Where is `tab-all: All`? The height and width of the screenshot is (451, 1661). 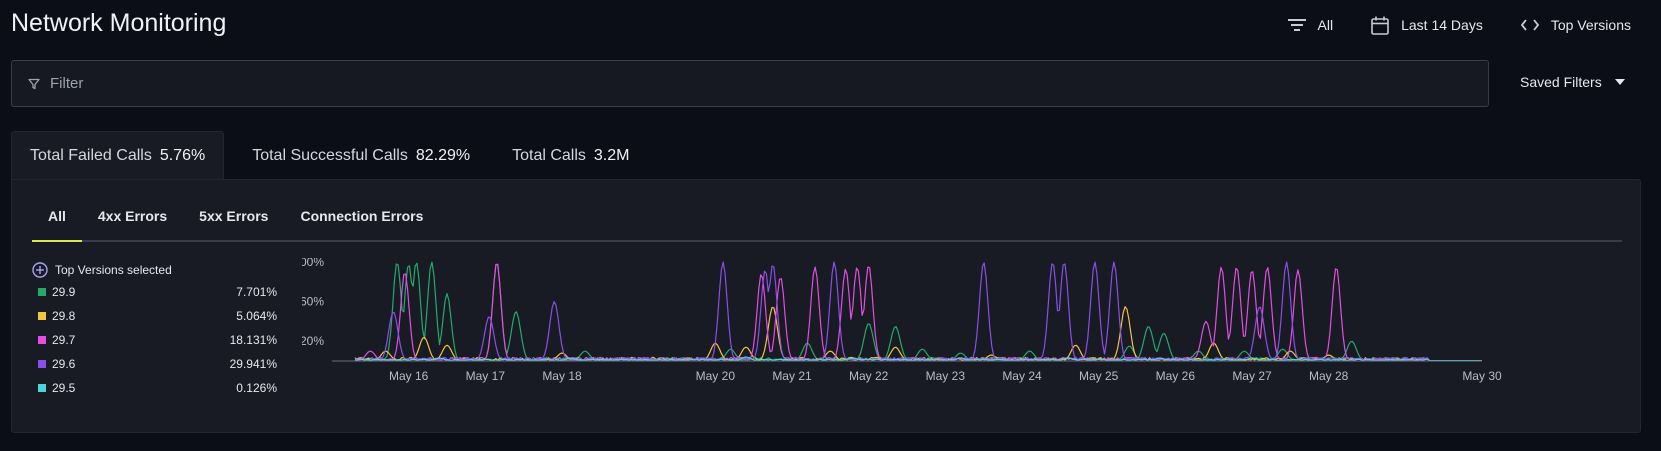
tab-all: All is located at coordinates (57, 220).